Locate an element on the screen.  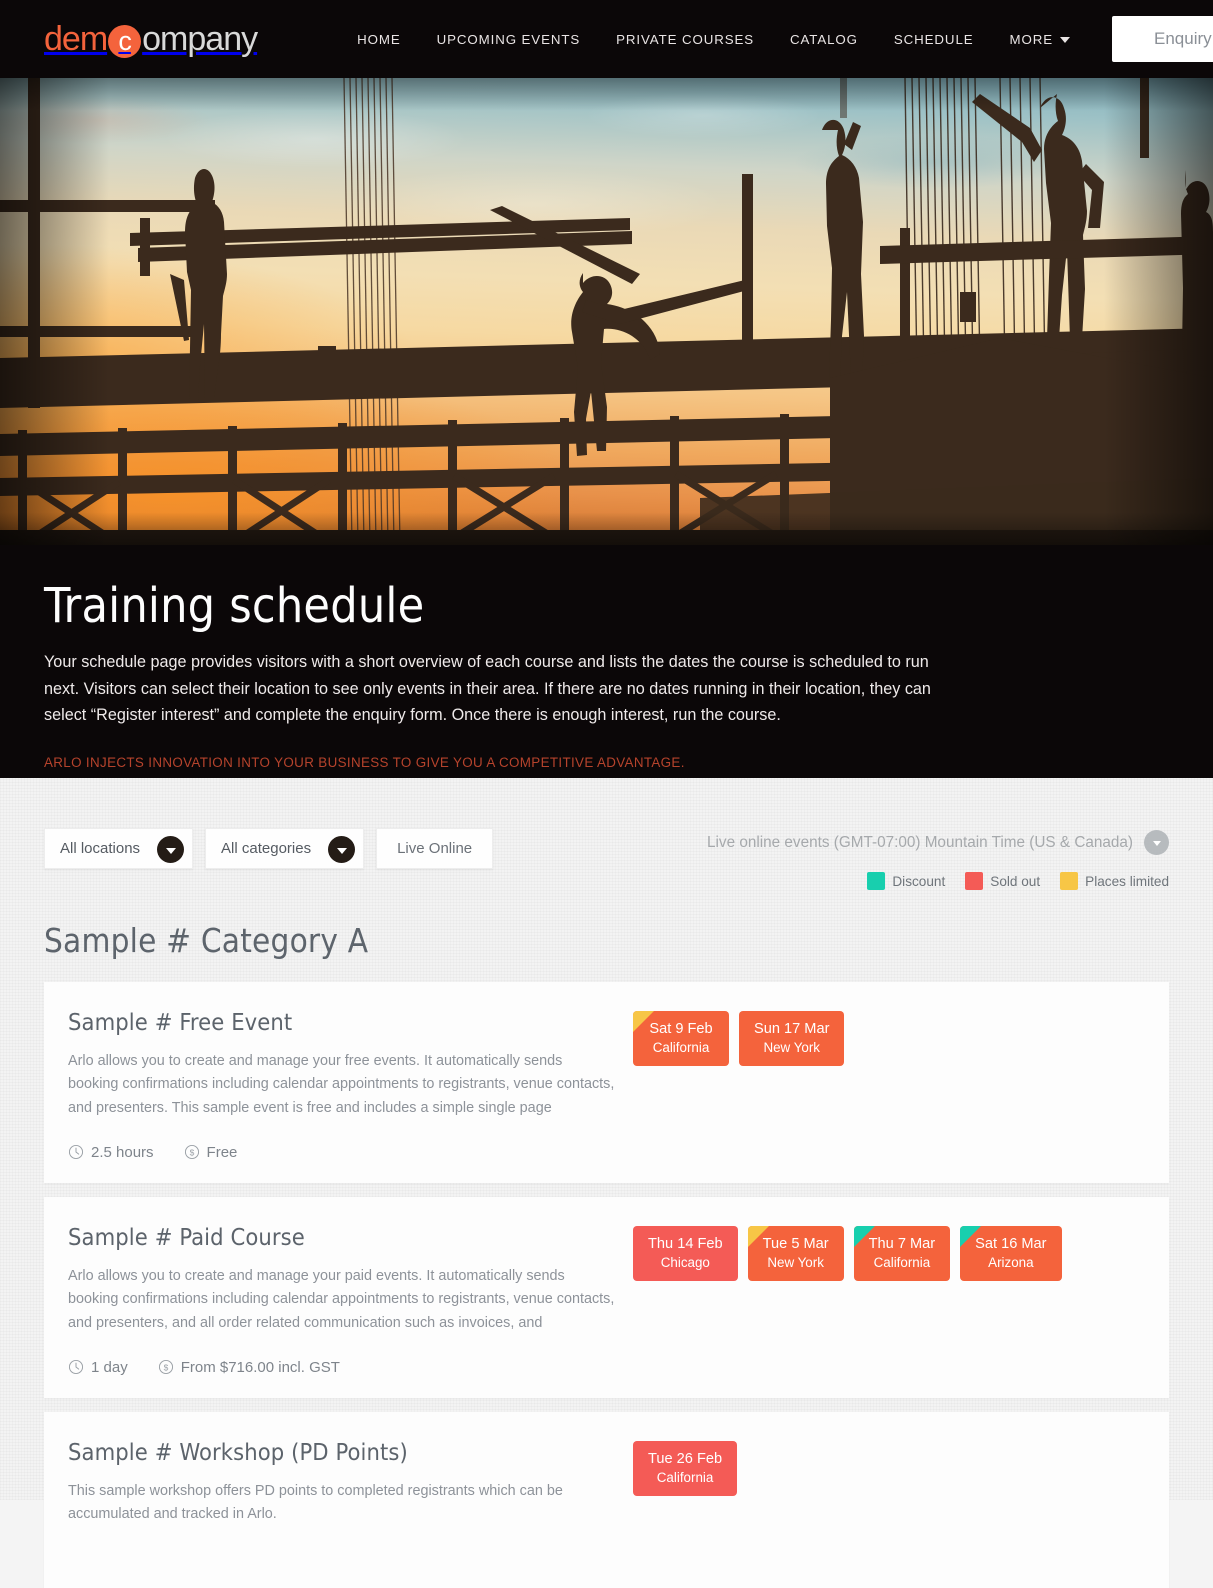
live-online-button: Live Online is located at coordinates (435, 848).